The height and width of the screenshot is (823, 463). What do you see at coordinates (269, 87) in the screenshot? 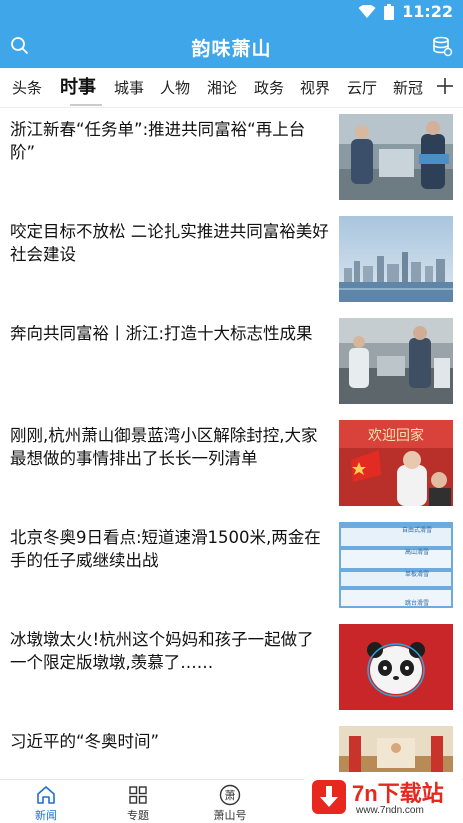
I see `channel-government: 政务` at bounding box center [269, 87].